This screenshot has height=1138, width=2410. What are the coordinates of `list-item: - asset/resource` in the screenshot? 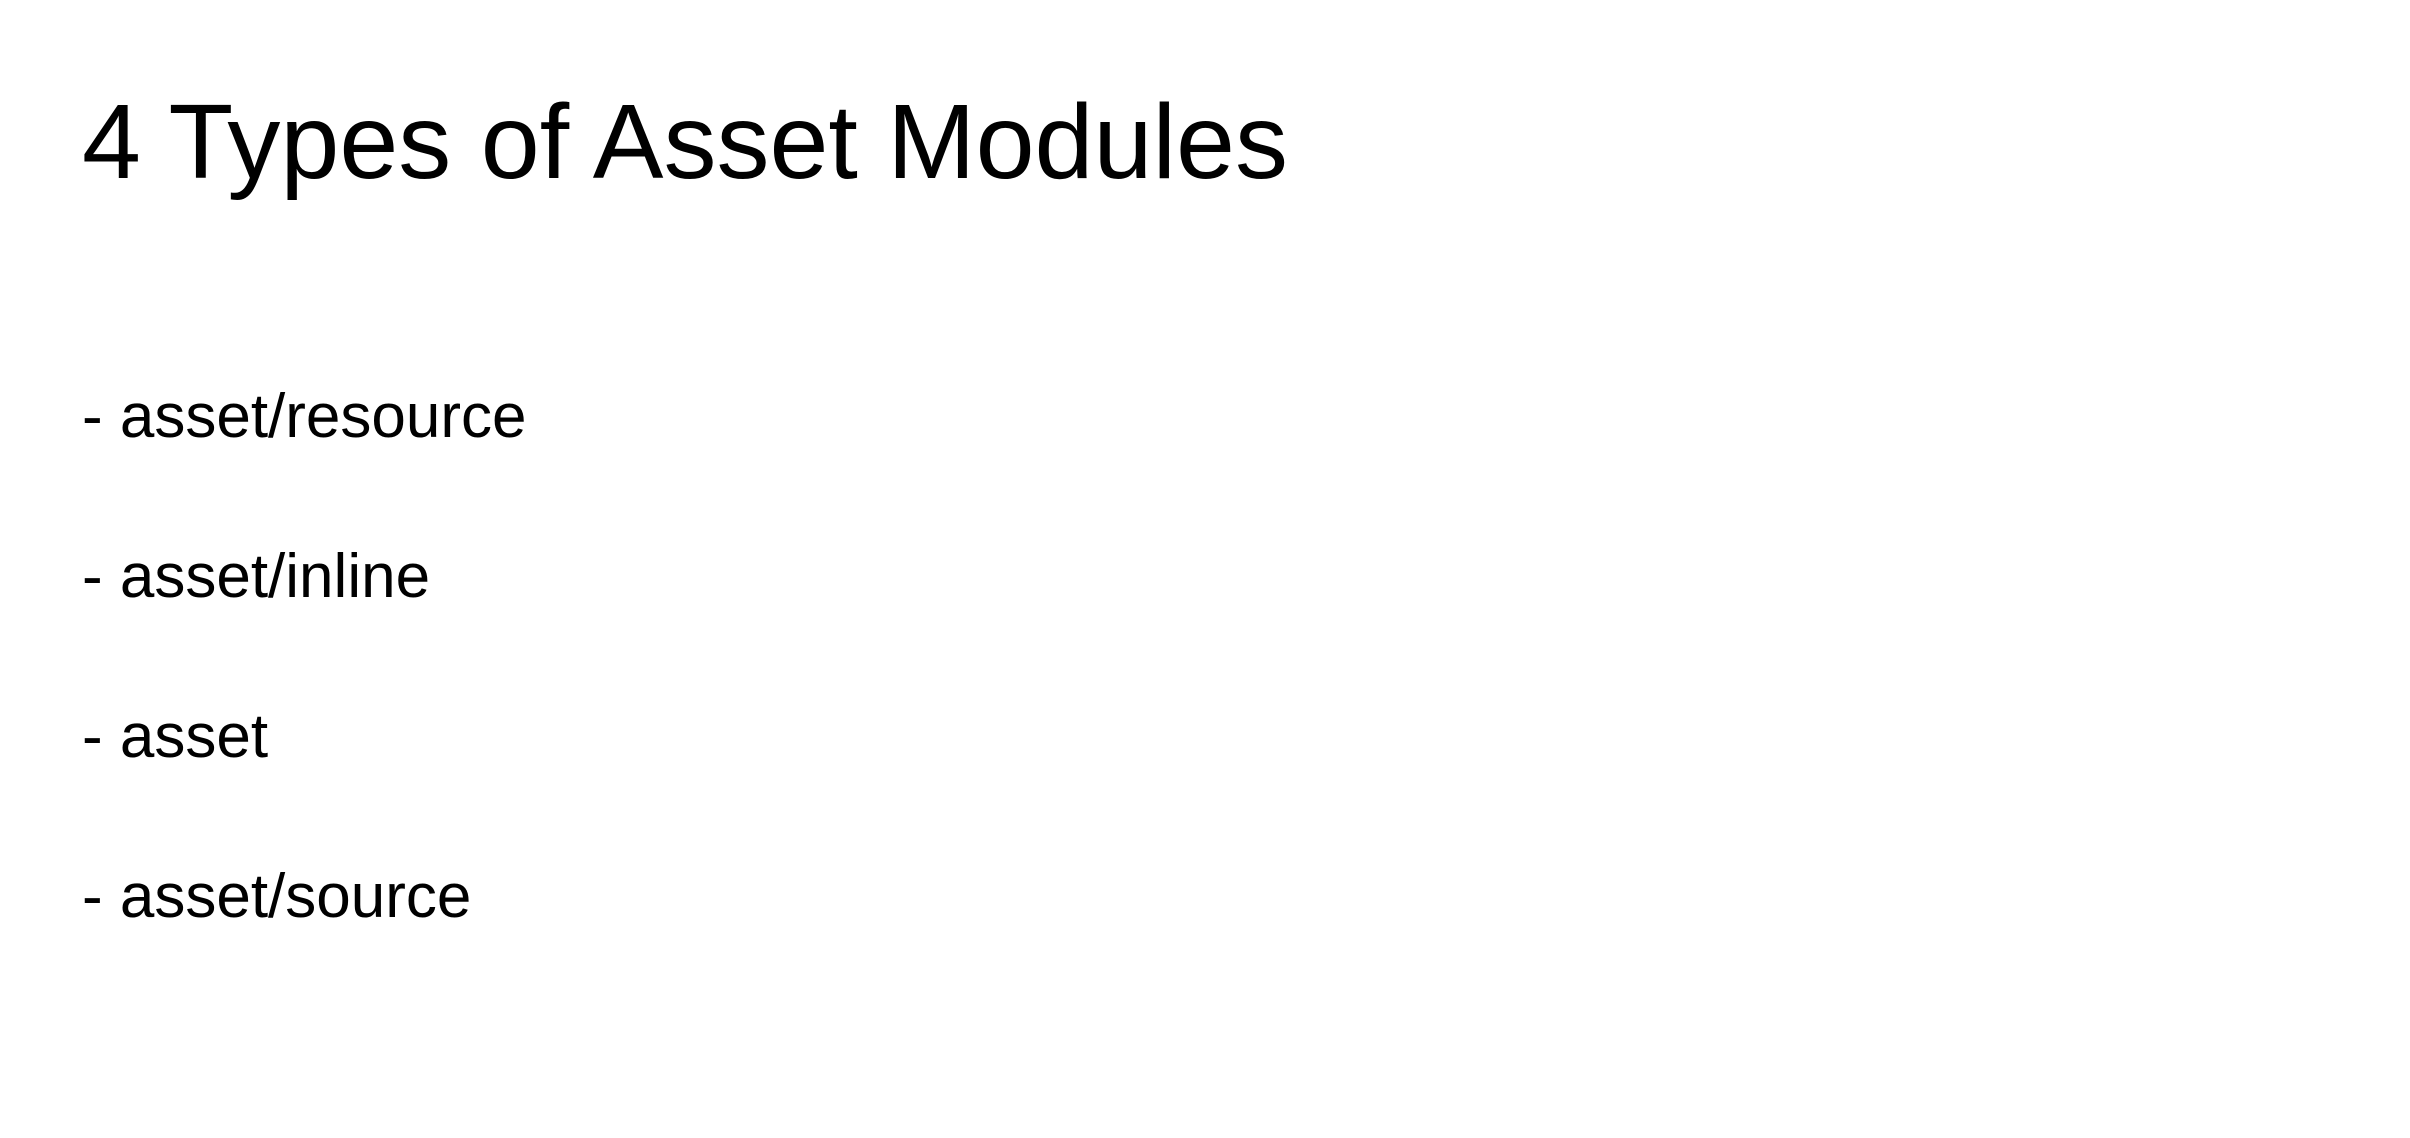 It's located at (304, 416).